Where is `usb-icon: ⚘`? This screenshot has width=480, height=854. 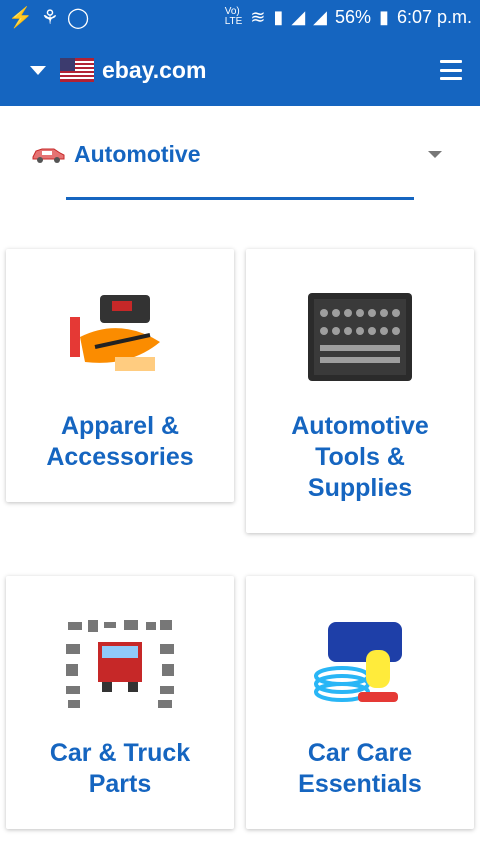
usb-icon: ⚘ is located at coordinates (49, 17).